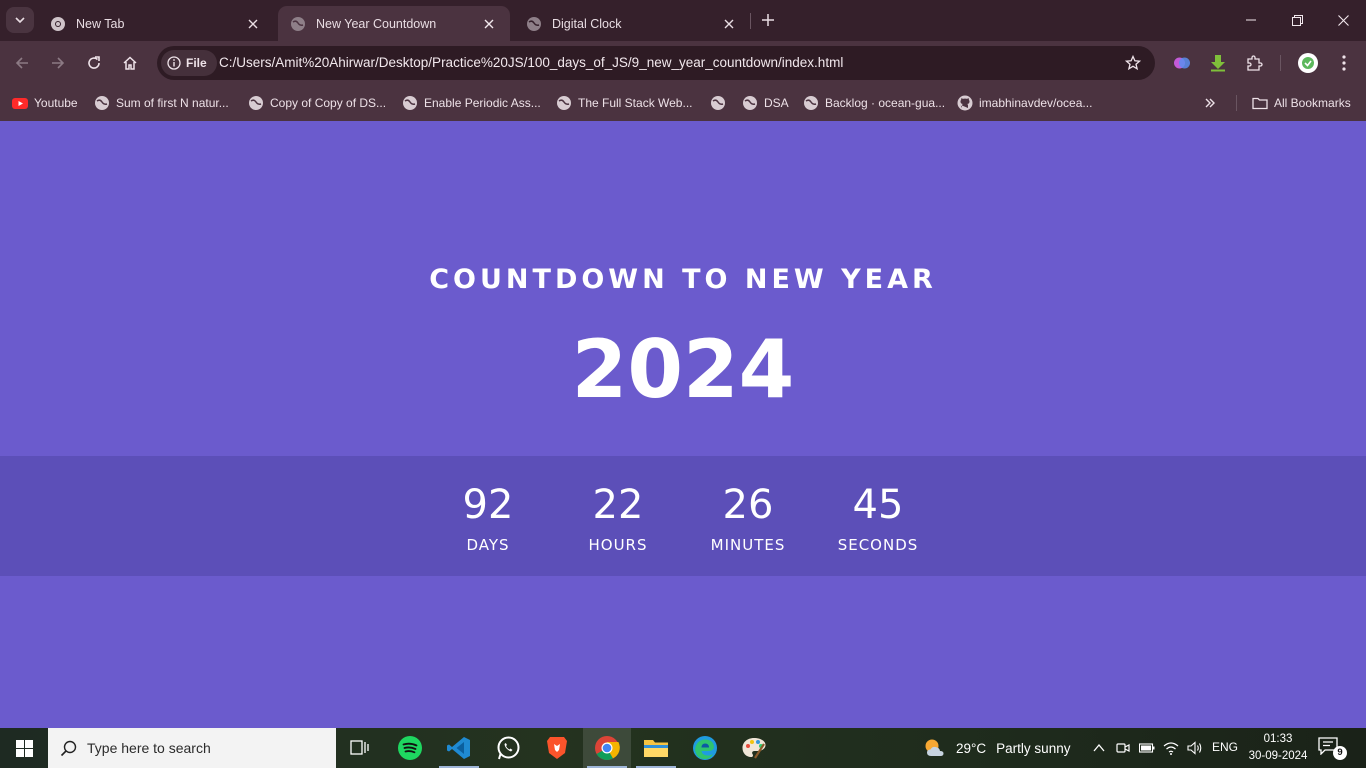 The width and height of the screenshot is (1366, 768). I want to click on restore-button, so click(1297, 20).